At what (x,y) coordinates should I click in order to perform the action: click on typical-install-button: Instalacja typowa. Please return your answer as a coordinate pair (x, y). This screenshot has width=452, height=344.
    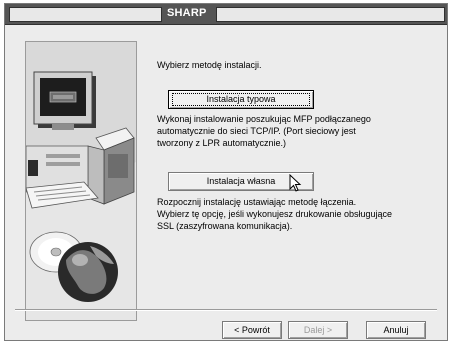
    Looking at the image, I should click on (241, 99).